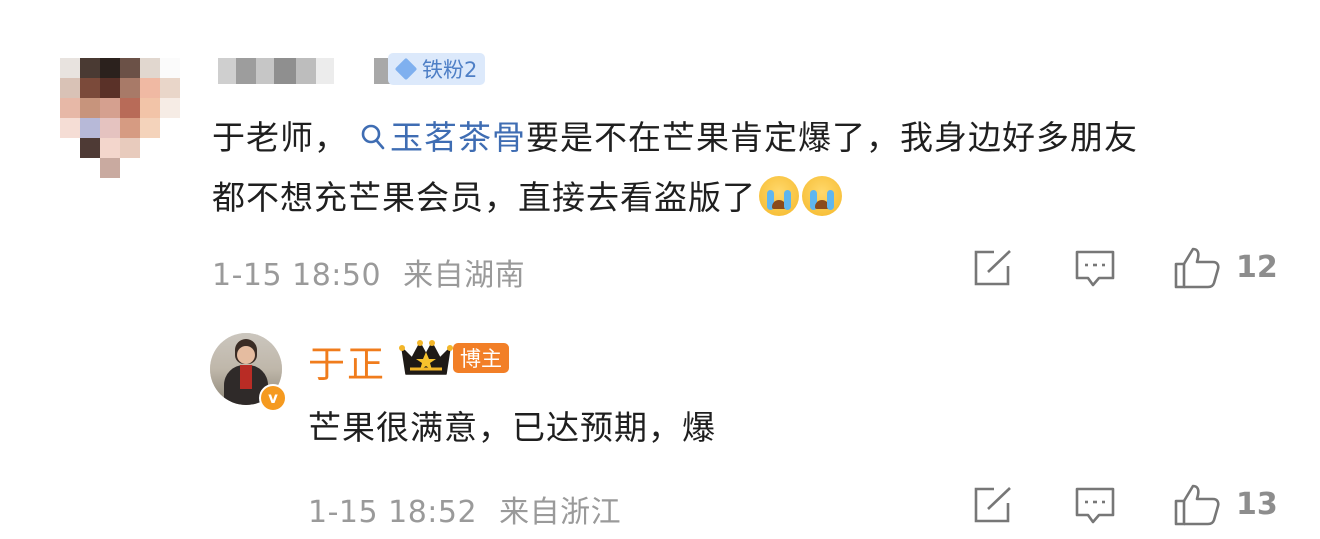 This screenshot has height=539, width=1320. What do you see at coordinates (560, 512) in the screenshot?
I see `reply-location: 来自浙江` at bounding box center [560, 512].